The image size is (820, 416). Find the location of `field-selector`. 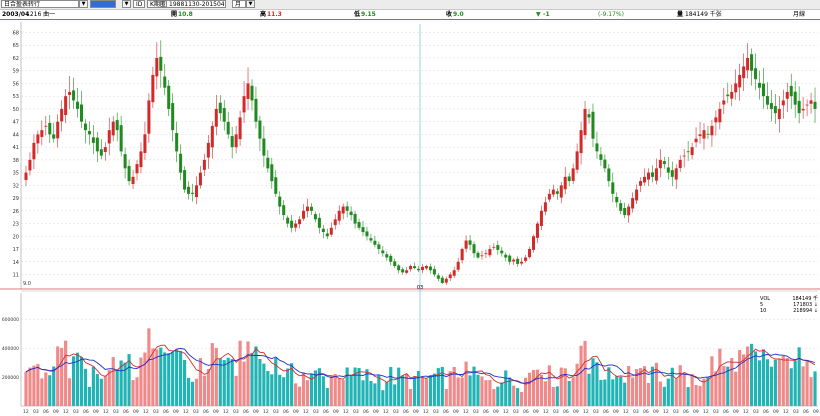

field-selector is located at coordinates (103, 4).